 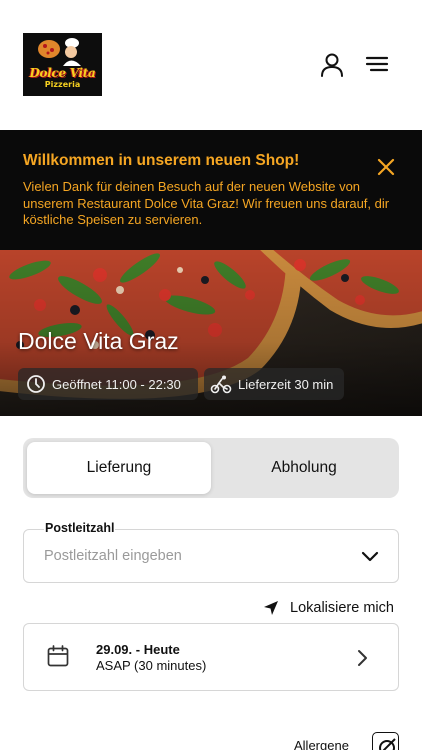 I want to click on logo-subtext: Pizzeria, so click(x=62, y=84).